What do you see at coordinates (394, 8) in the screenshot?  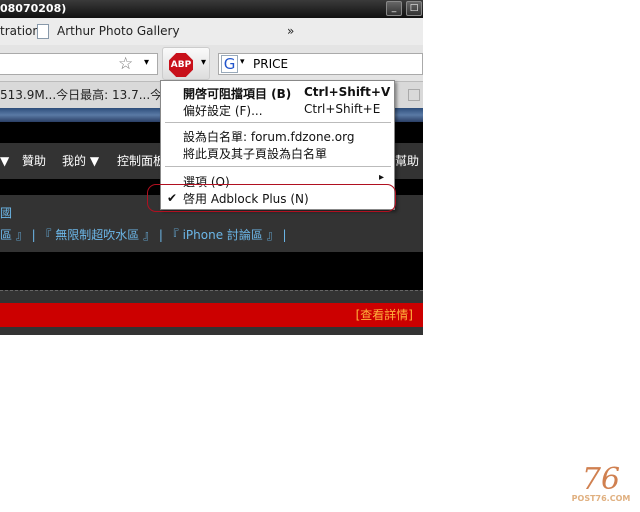 I see `minimize-button: _` at bounding box center [394, 8].